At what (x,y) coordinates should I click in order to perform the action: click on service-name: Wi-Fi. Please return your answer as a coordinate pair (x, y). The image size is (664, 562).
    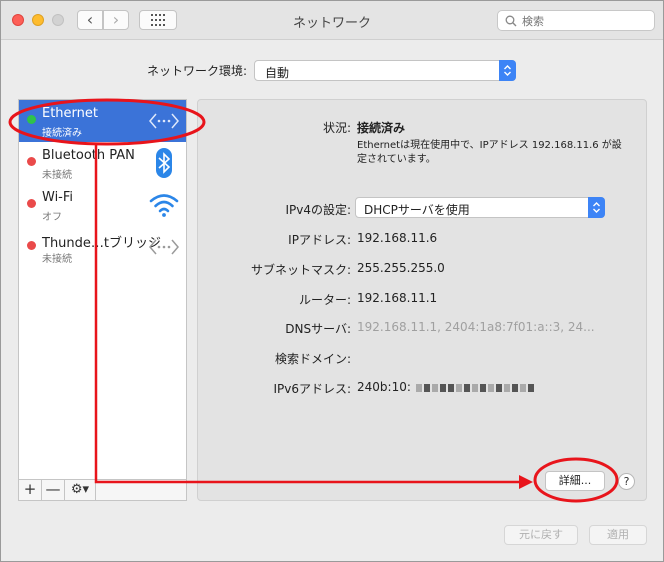
    Looking at the image, I should click on (58, 197).